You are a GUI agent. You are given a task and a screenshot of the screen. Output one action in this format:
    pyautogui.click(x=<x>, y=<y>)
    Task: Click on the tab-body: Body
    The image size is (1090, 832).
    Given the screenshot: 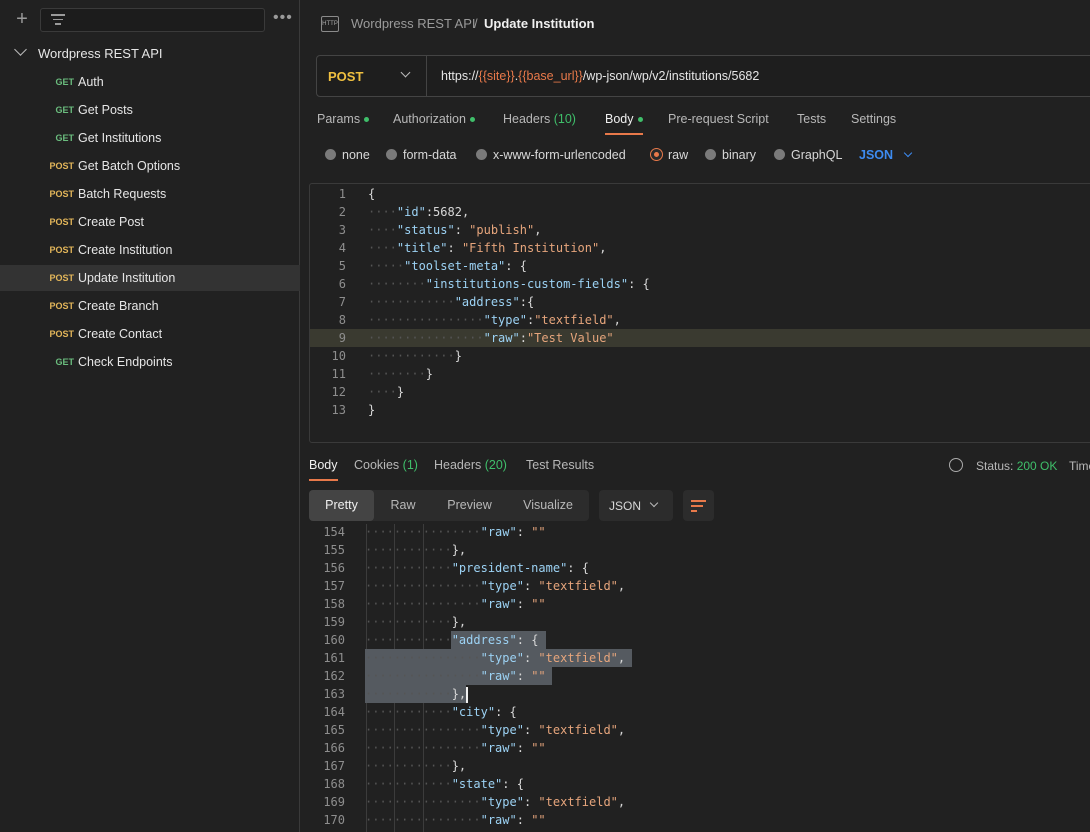 What is the action you would take?
    pyautogui.click(x=624, y=123)
    